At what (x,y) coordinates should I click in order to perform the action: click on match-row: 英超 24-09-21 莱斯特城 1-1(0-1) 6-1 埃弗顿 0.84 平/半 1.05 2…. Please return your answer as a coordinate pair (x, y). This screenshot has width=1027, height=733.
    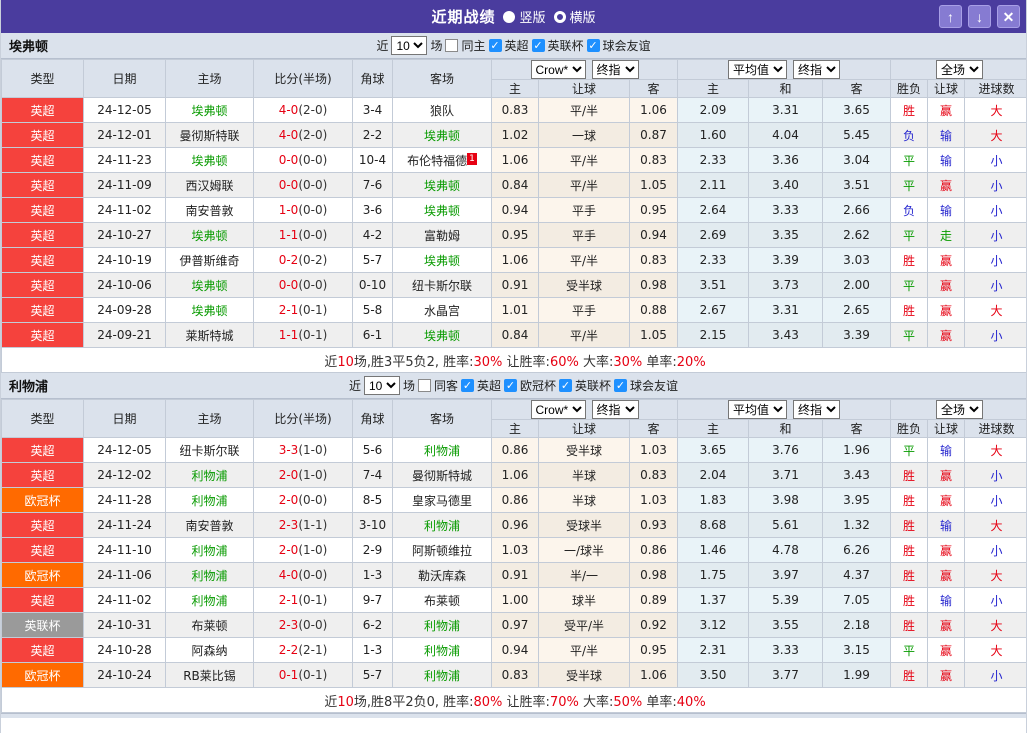
    Looking at the image, I should click on (513, 335).